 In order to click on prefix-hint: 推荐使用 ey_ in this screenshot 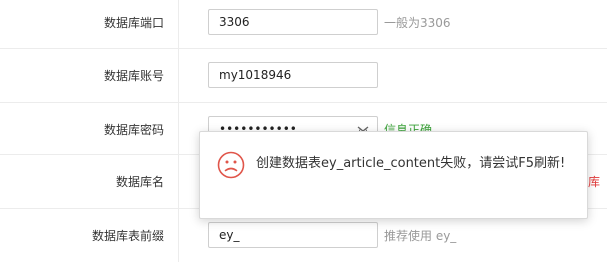, I will do `click(420, 236)`.